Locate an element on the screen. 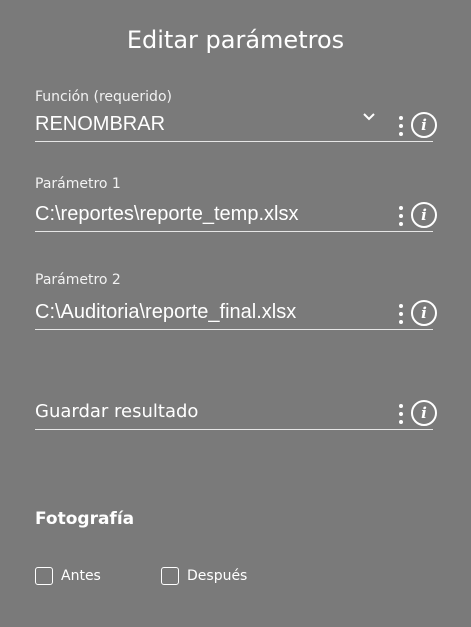 Image resolution: width=471 pixels, height=627 pixels. save-result-placeholder: Guardar resultado is located at coordinates (117, 411).